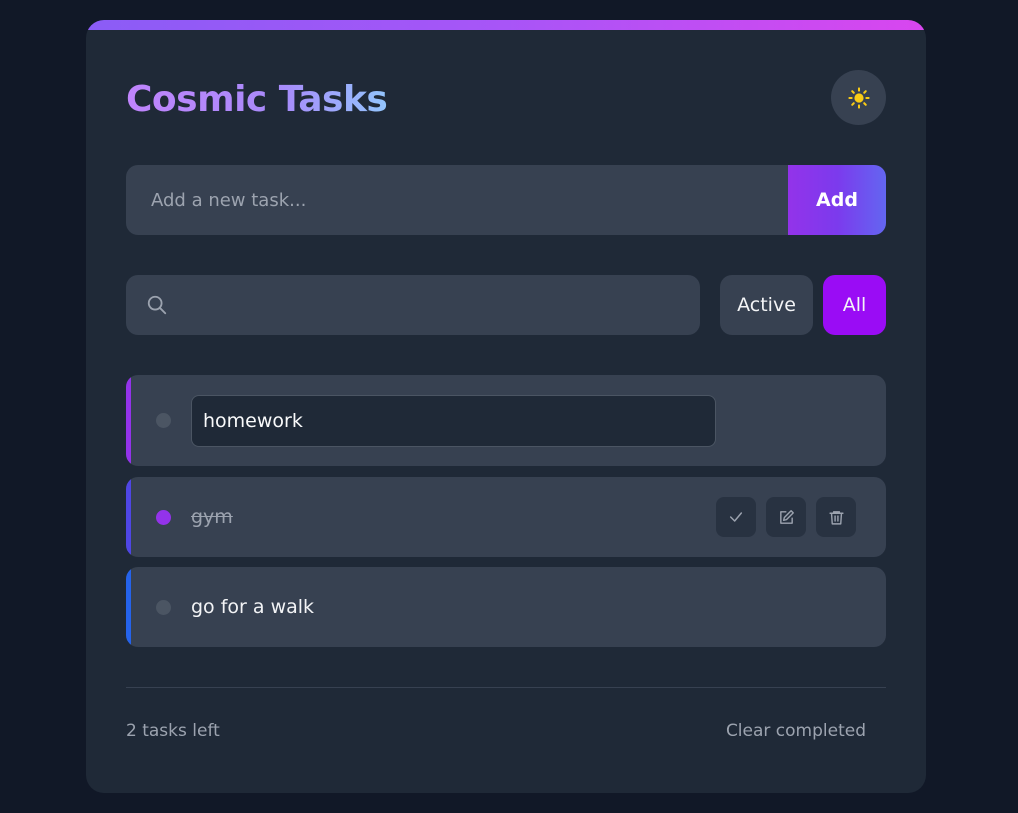 The width and height of the screenshot is (1018, 813). I want to click on add-task-row: Add, so click(506, 200).